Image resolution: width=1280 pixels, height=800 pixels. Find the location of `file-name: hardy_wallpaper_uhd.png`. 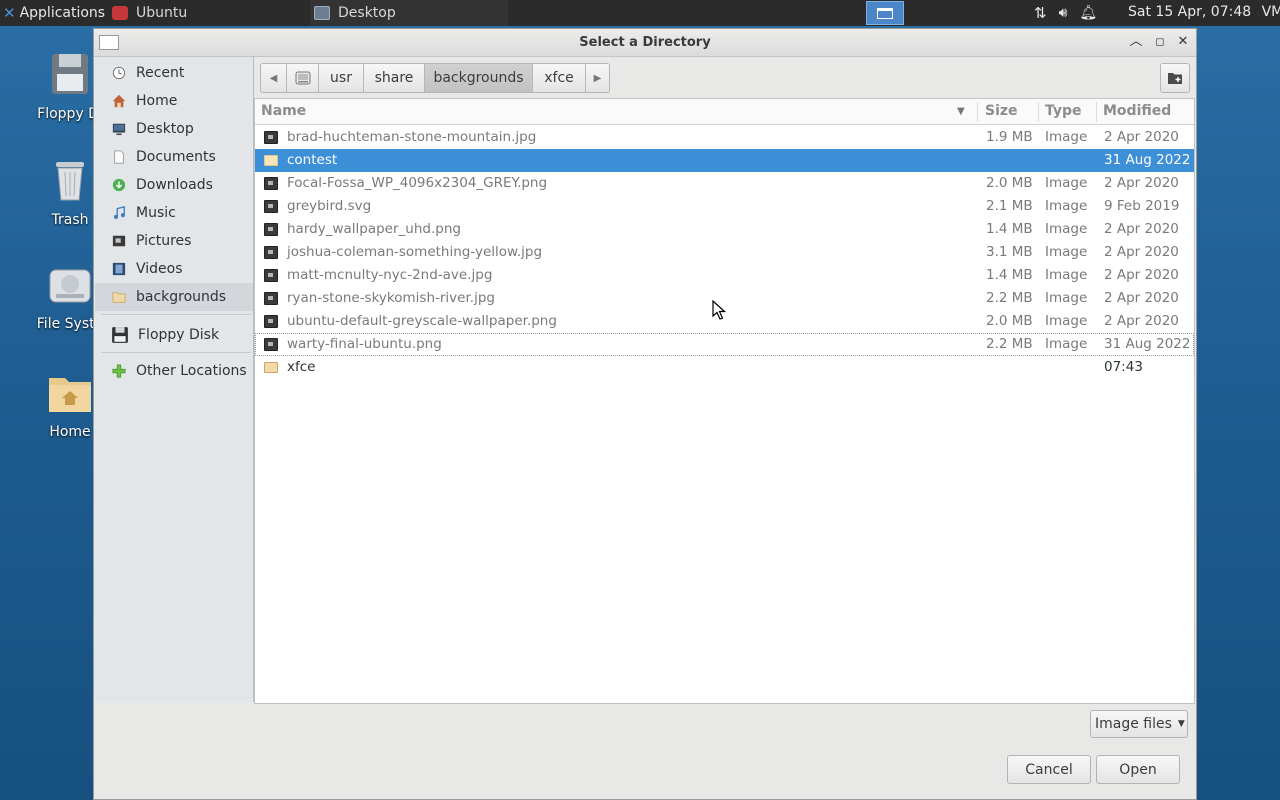

file-name: hardy_wallpaper_uhd.png is located at coordinates (374, 229).